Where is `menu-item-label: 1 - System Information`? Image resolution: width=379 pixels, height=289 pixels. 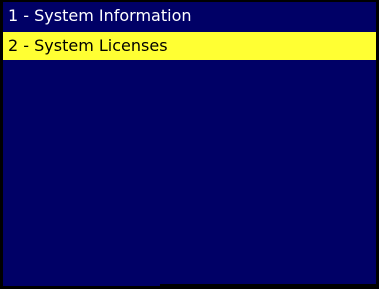
menu-item-label: 1 - System Information is located at coordinates (100, 15).